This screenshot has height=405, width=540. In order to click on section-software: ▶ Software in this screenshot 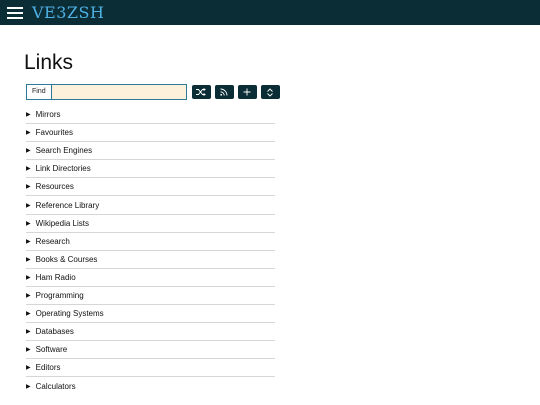, I will do `click(150, 350)`.